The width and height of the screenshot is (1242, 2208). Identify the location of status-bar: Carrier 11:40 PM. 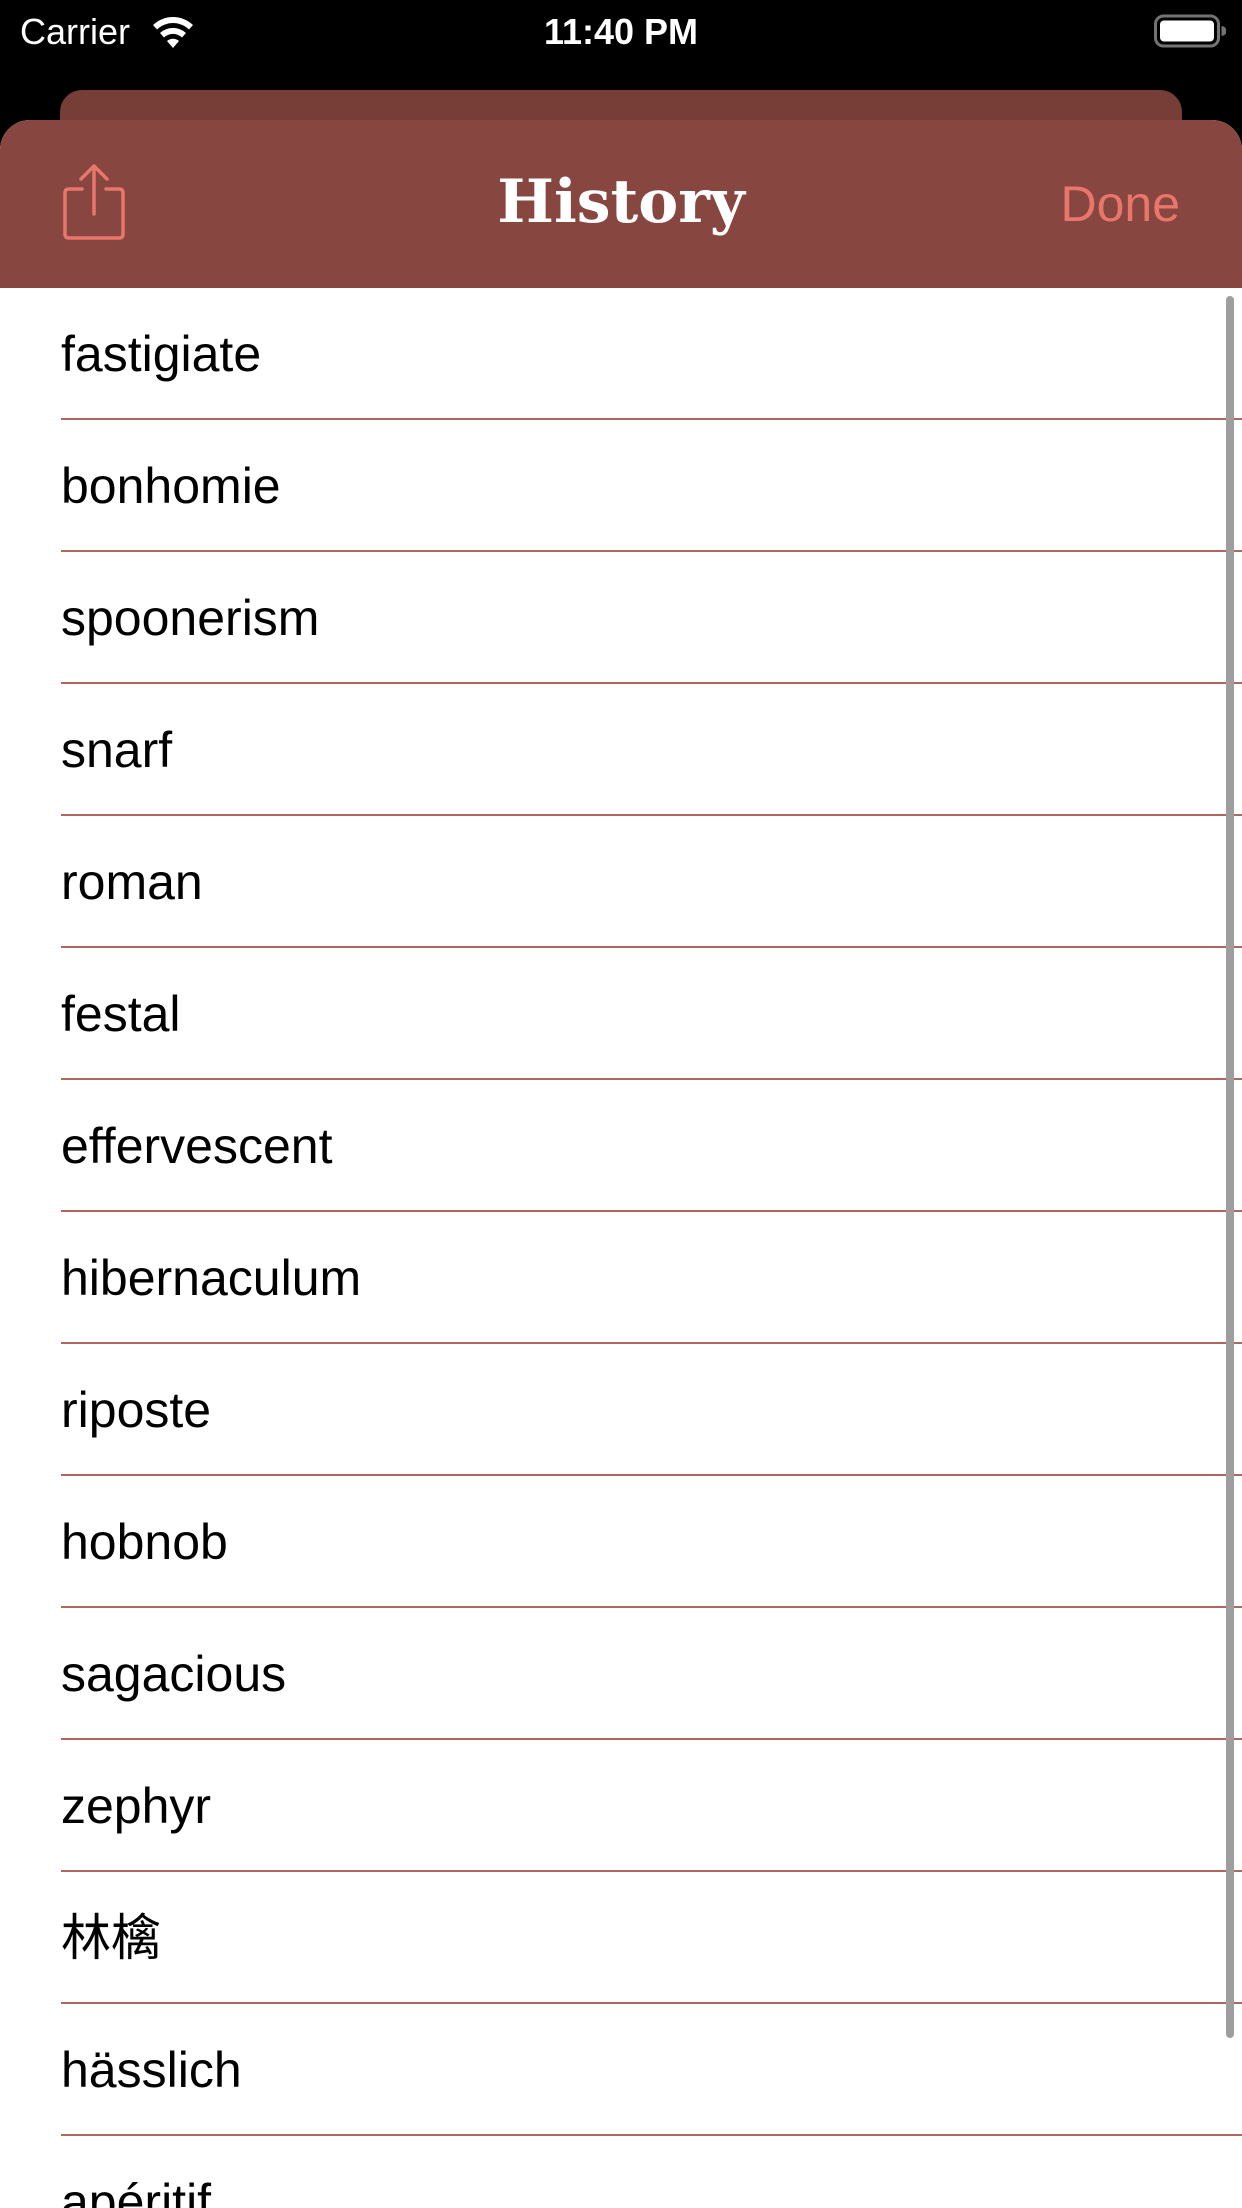
(621, 32).